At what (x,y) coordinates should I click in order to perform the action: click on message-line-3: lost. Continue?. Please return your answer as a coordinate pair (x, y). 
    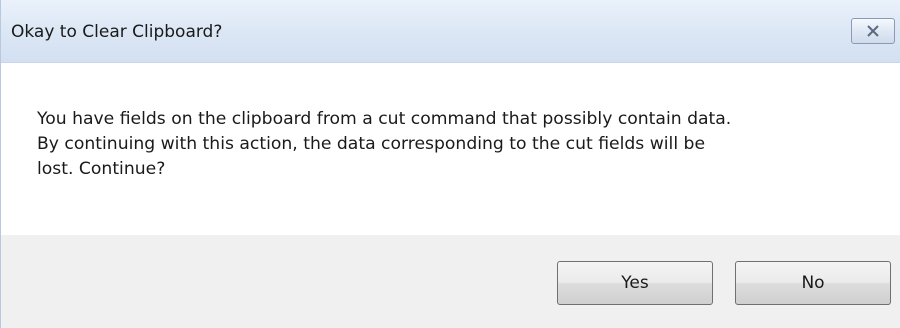
    Looking at the image, I should click on (101, 169).